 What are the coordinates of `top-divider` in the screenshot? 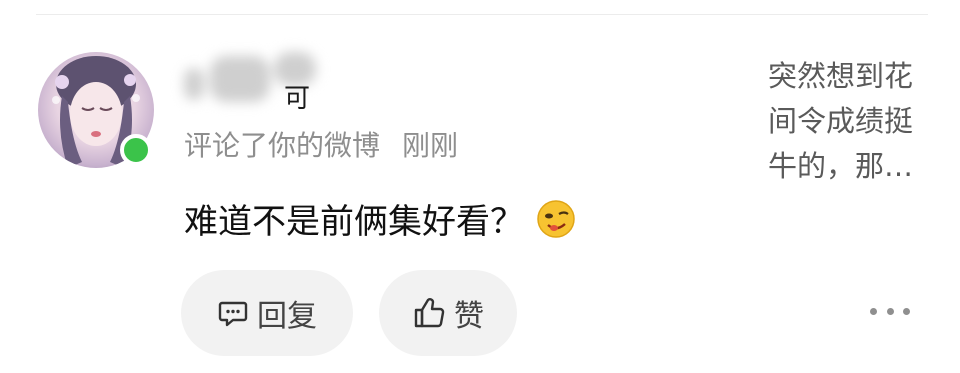 It's located at (482, 14).